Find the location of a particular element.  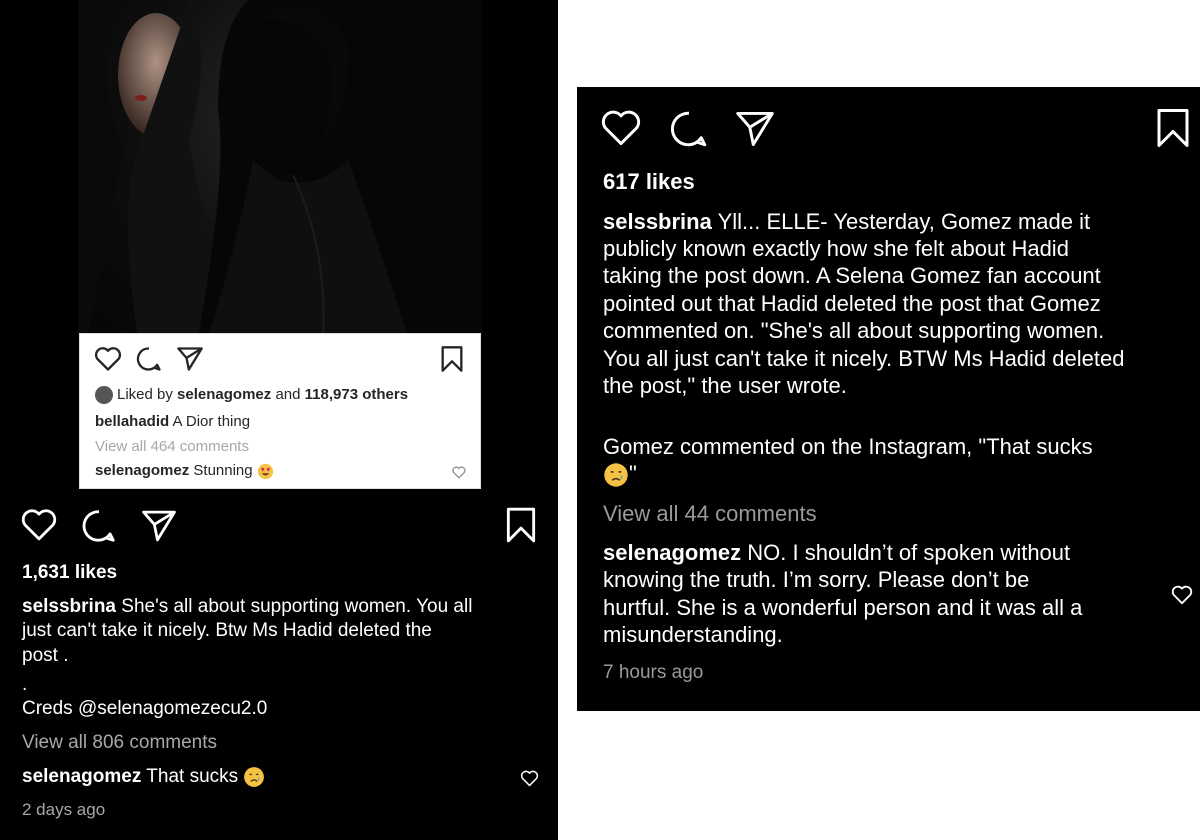

liked-by-user: selenagomez is located at coordinates (224, 394).